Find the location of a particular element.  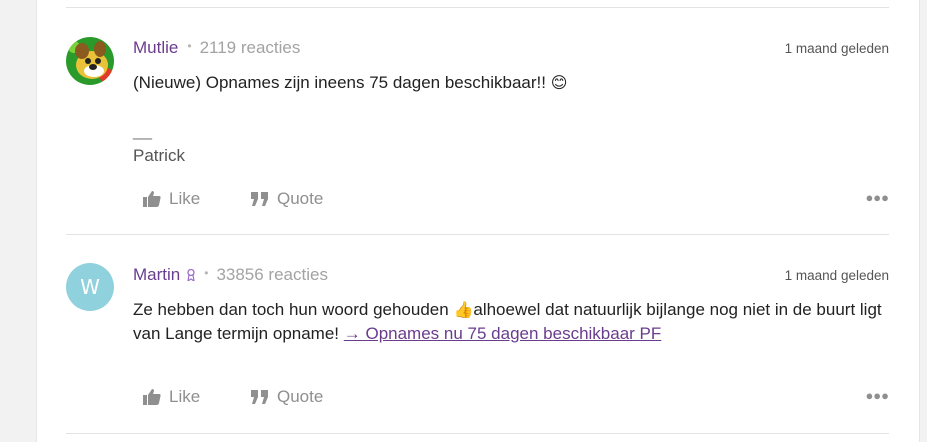

author-name: Mutlie is located at coordinates (155, 48).